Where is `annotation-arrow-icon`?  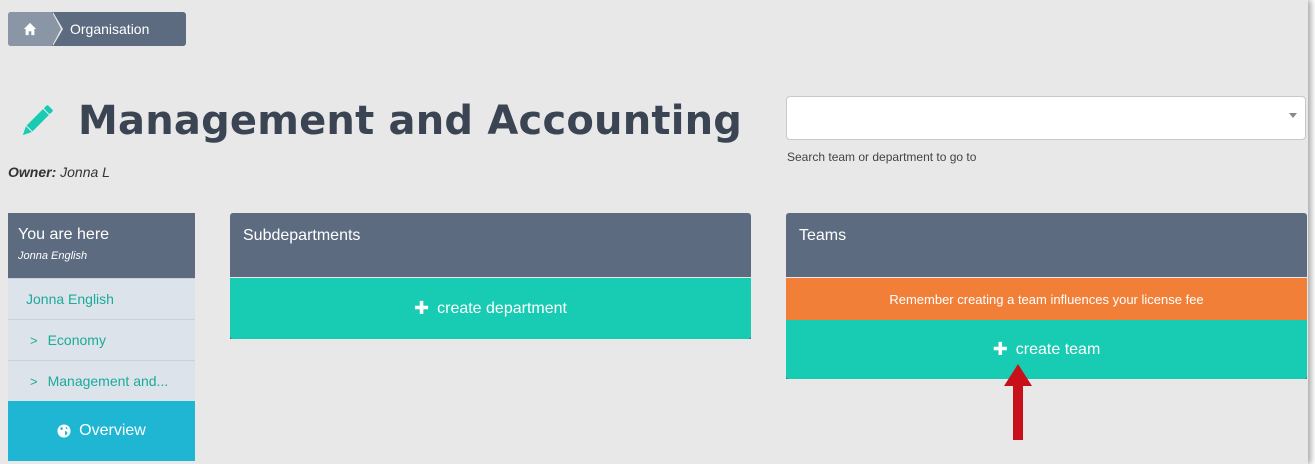 annotation-arrow-icon is located at coordinates (1018, 402).